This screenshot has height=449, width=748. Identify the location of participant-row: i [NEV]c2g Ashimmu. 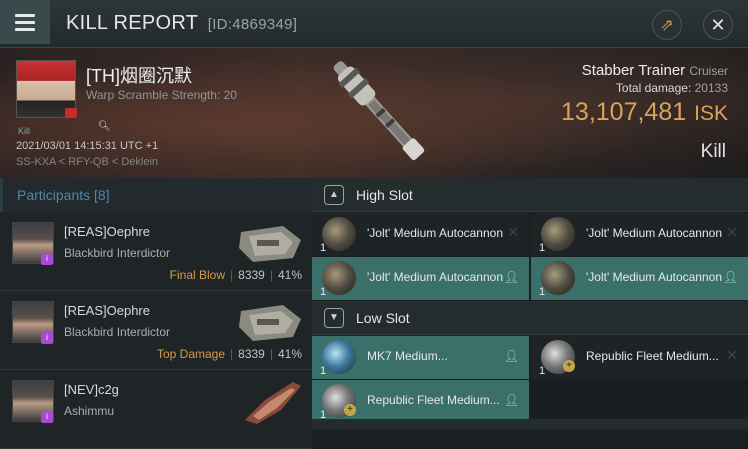
(156, 409).